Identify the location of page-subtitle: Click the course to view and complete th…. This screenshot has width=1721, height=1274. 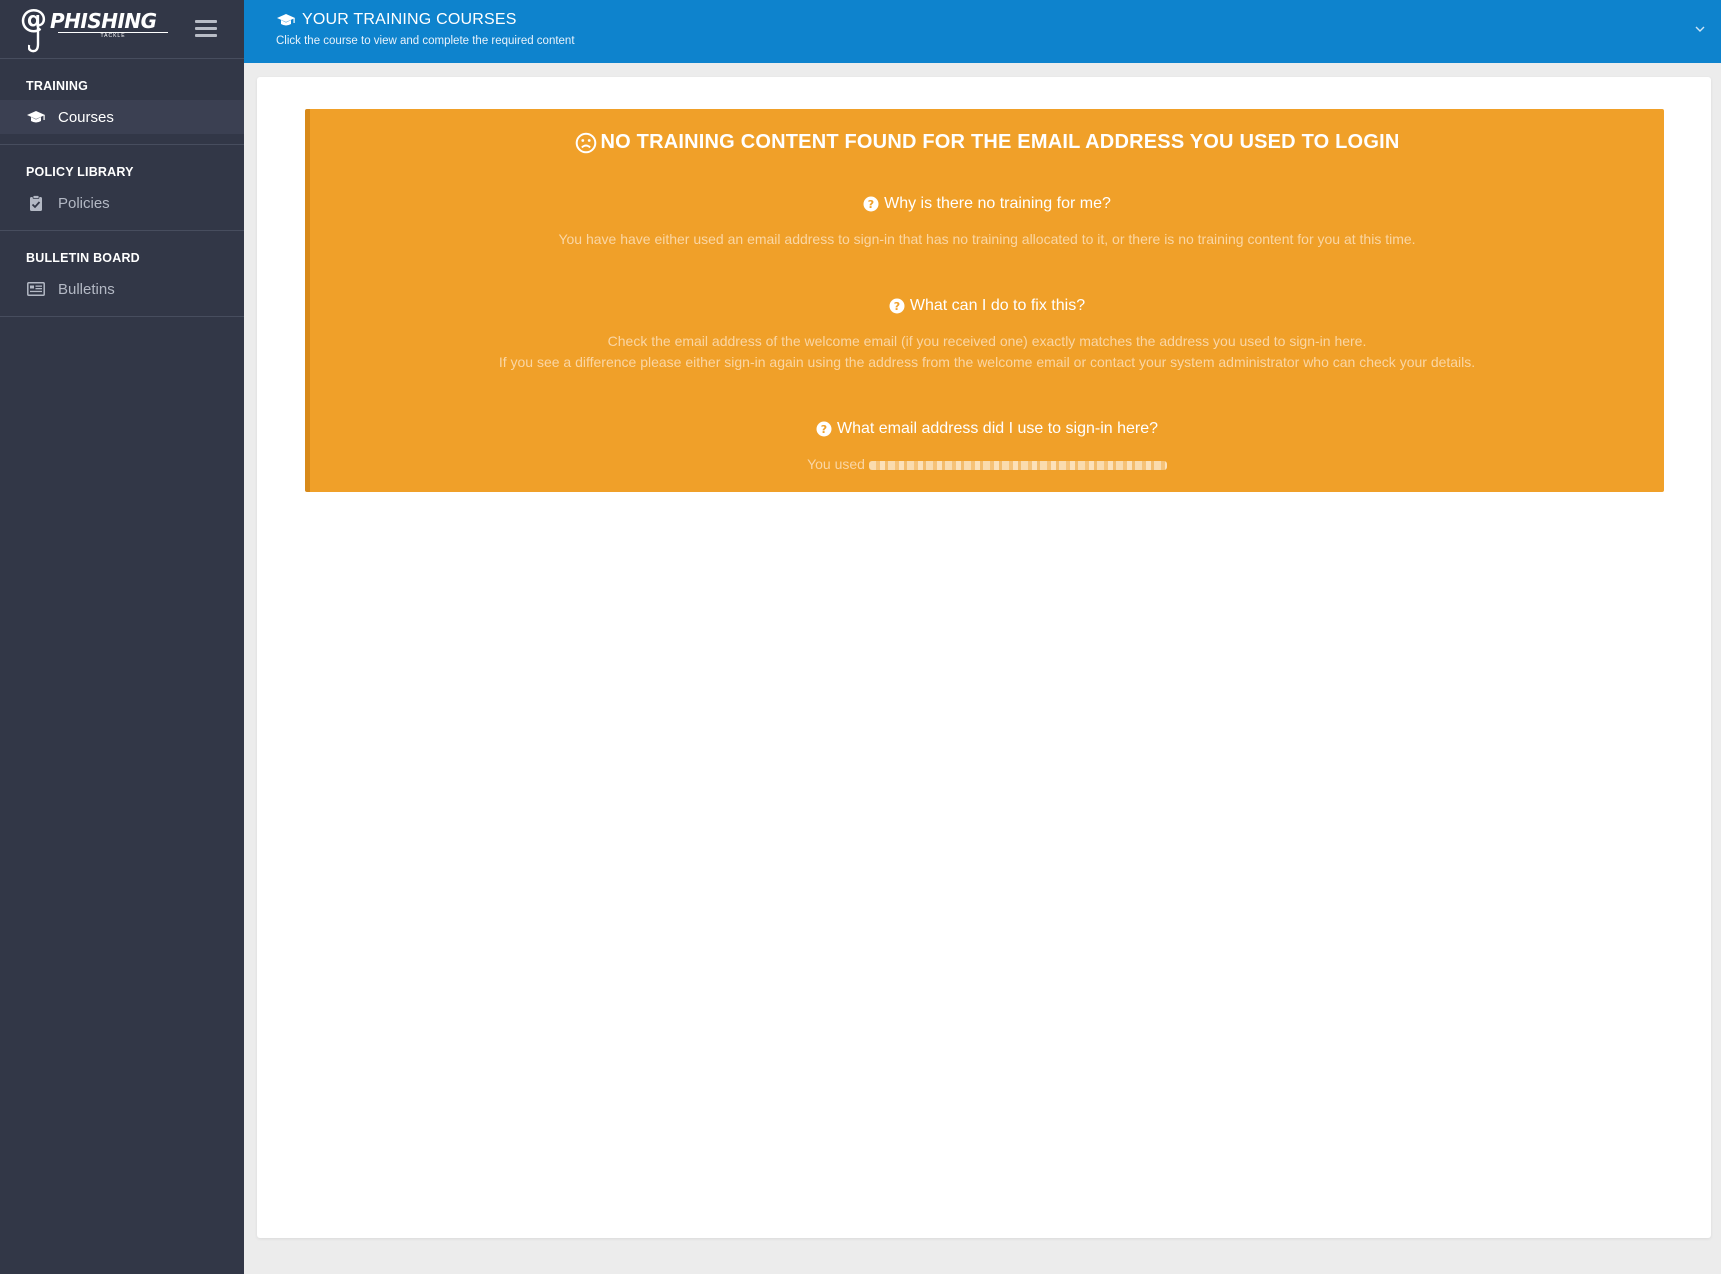
(425, 41).